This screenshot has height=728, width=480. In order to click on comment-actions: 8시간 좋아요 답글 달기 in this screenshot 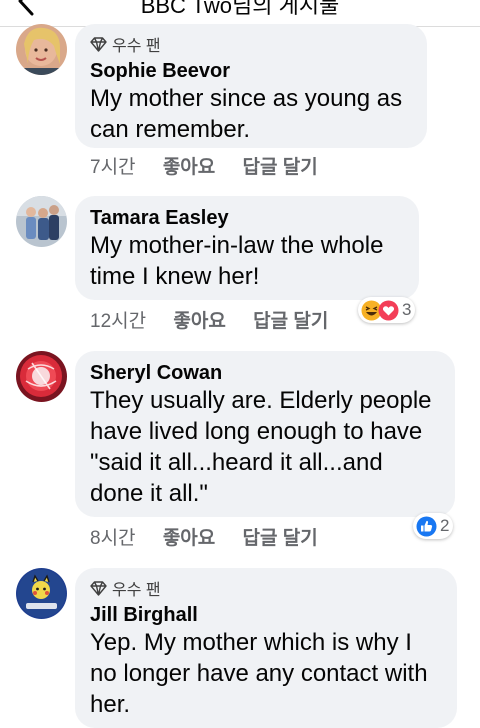, I will do `click(215, 536)`.